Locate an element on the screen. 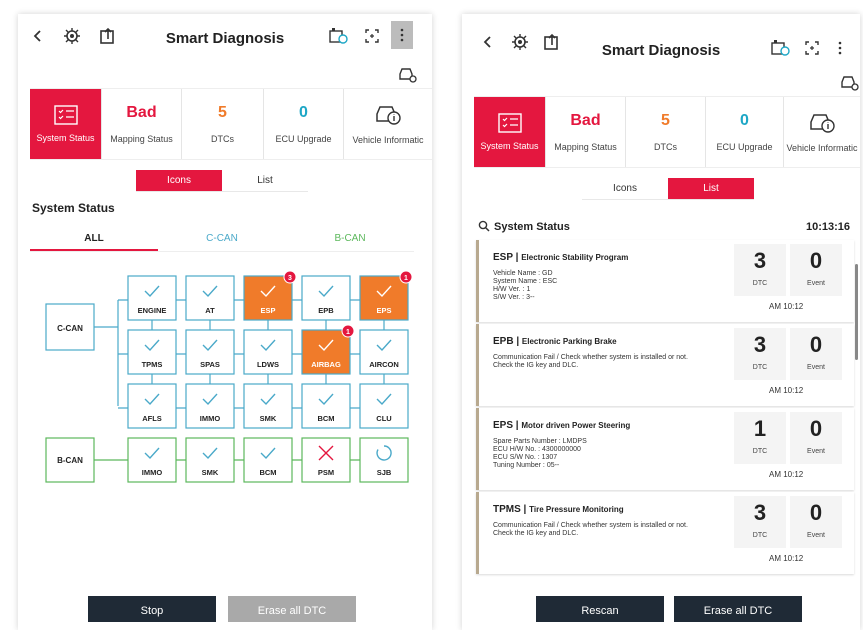  module-sjb: SJB is located at coordinates (384, 460).